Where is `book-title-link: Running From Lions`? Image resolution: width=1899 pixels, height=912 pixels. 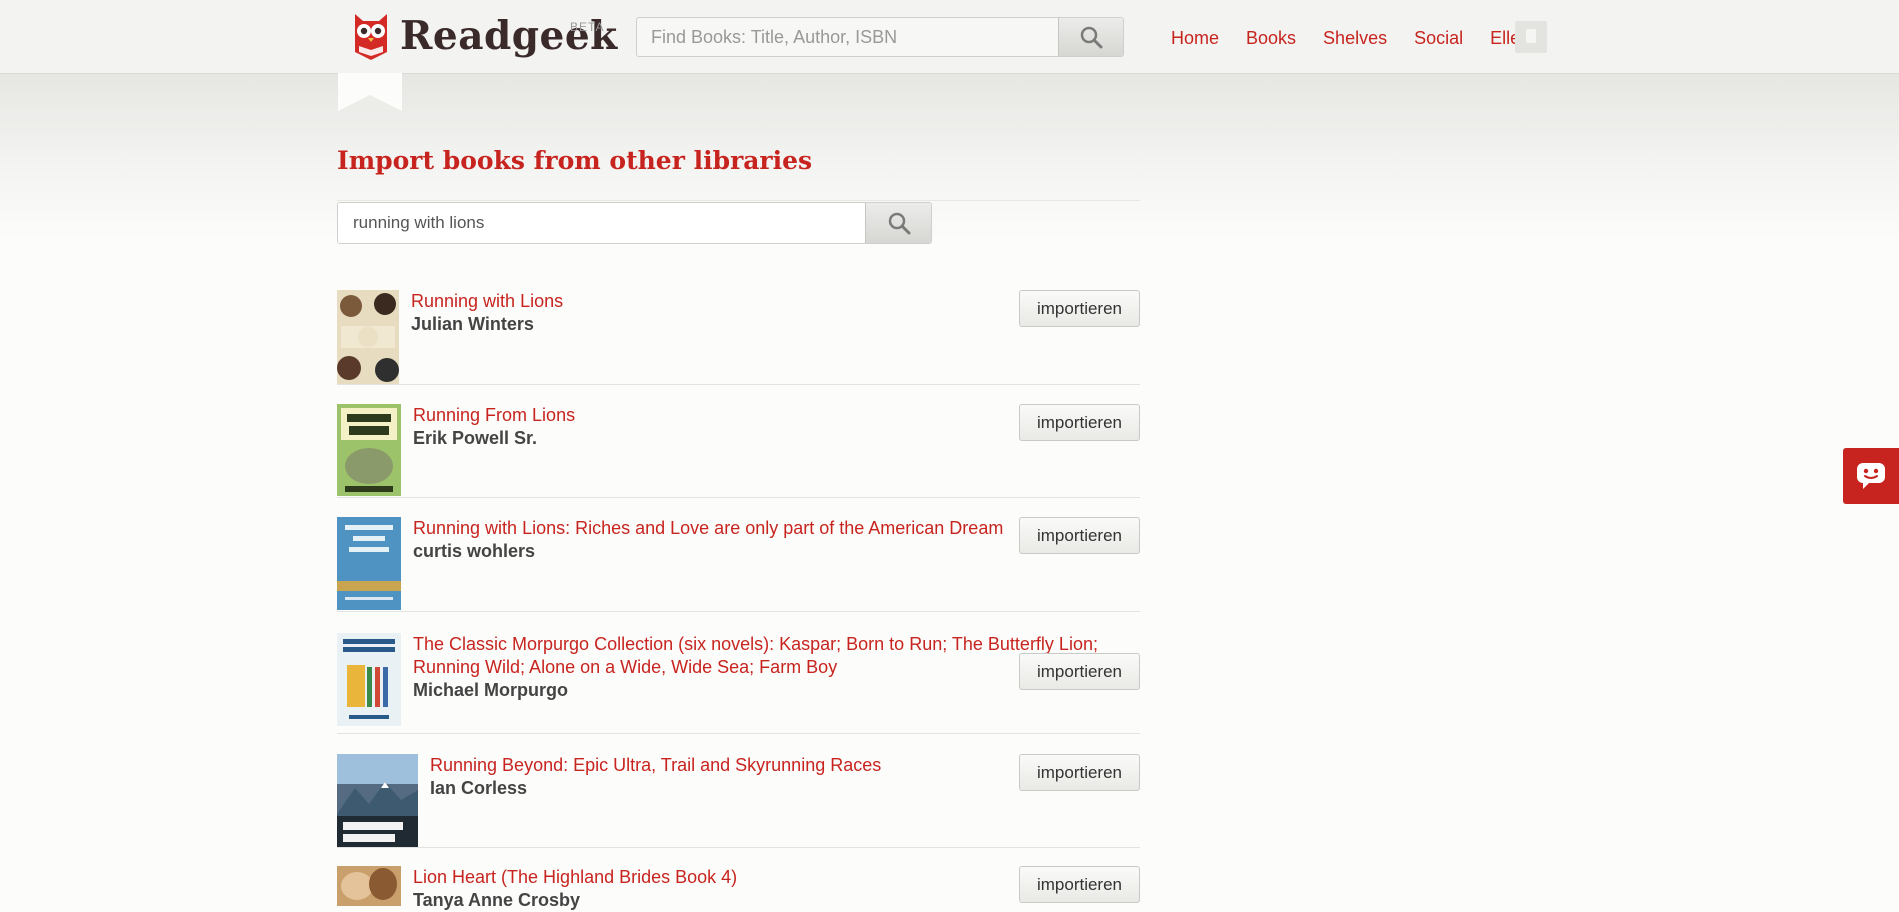
book-title-link: Running From Lions is located at coordinates (494, 415).